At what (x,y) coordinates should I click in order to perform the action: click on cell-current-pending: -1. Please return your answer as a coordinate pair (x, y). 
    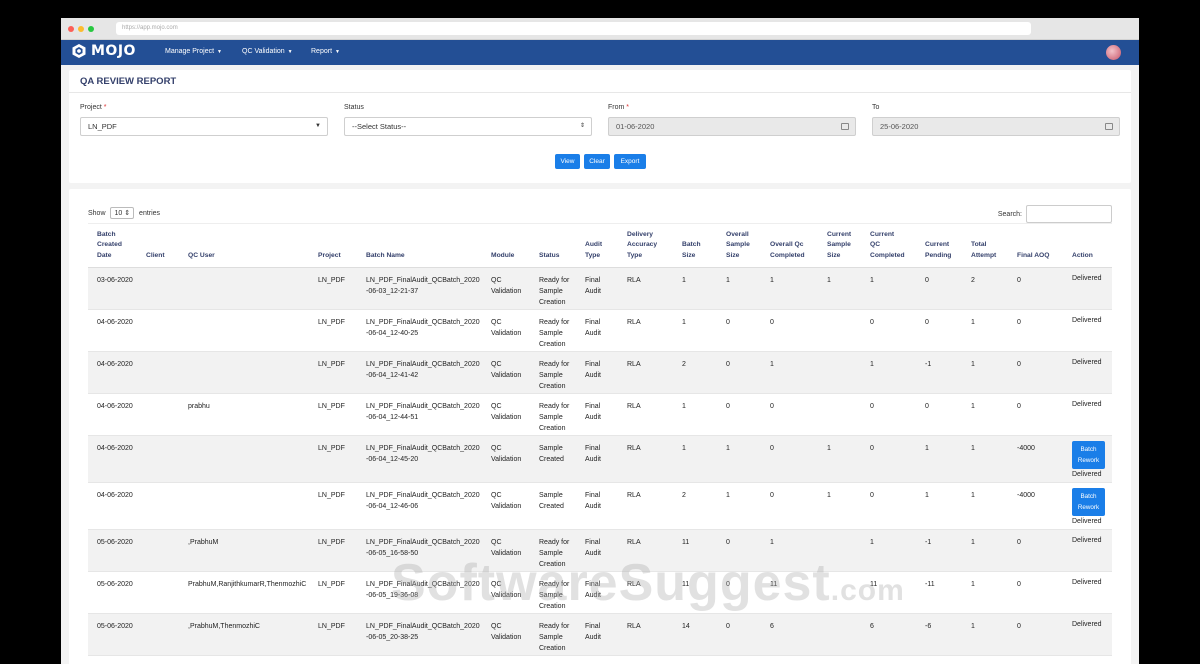
    Looking at the image, I should click on (928, 364).